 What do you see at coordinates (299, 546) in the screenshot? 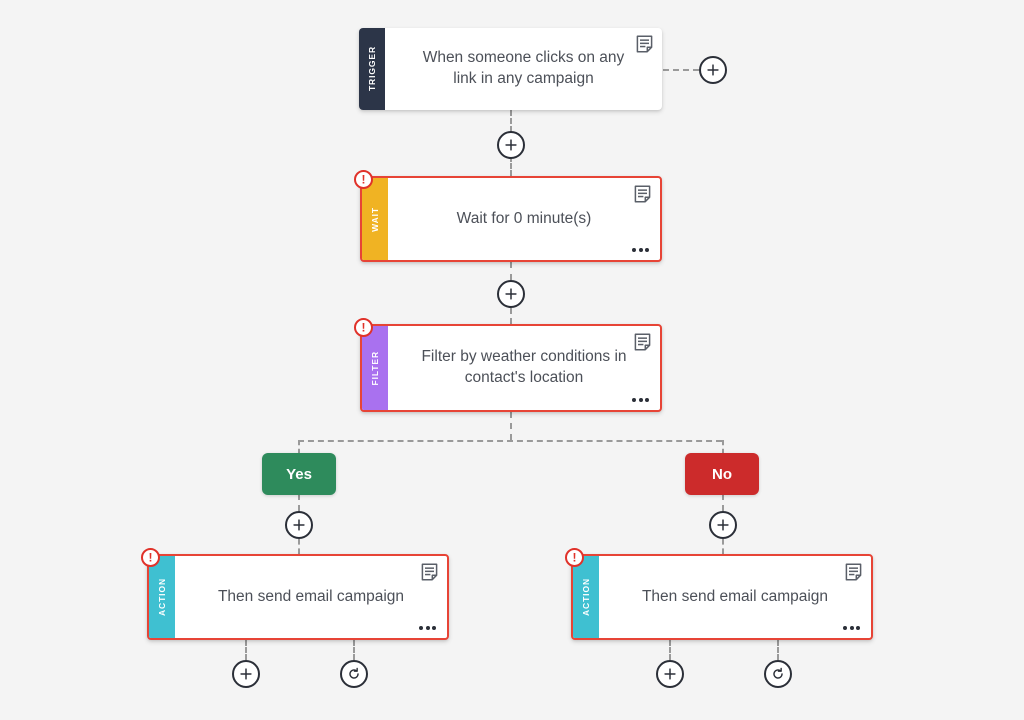
I see `connector-plus-to-action-yes` at bounding box center [299, 546].